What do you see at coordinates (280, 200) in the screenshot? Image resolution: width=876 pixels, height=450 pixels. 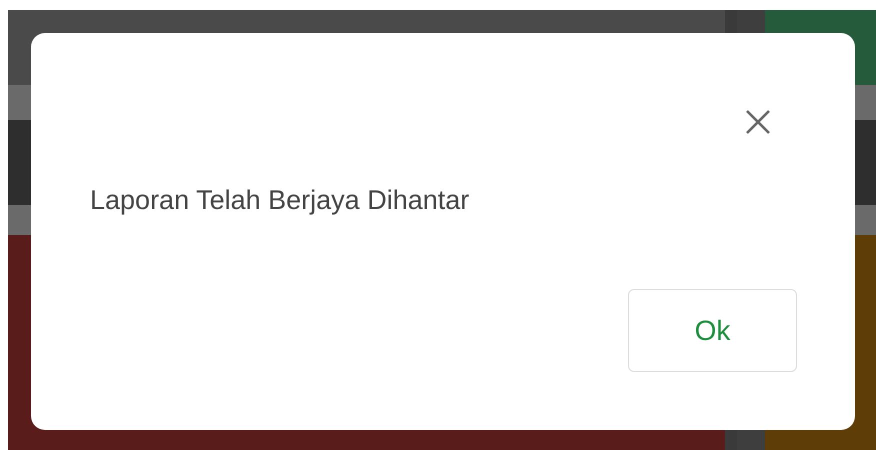 I see `dialog-message: Laporan Telah Berjaya Dihantar` at bounding box center [280, 200].